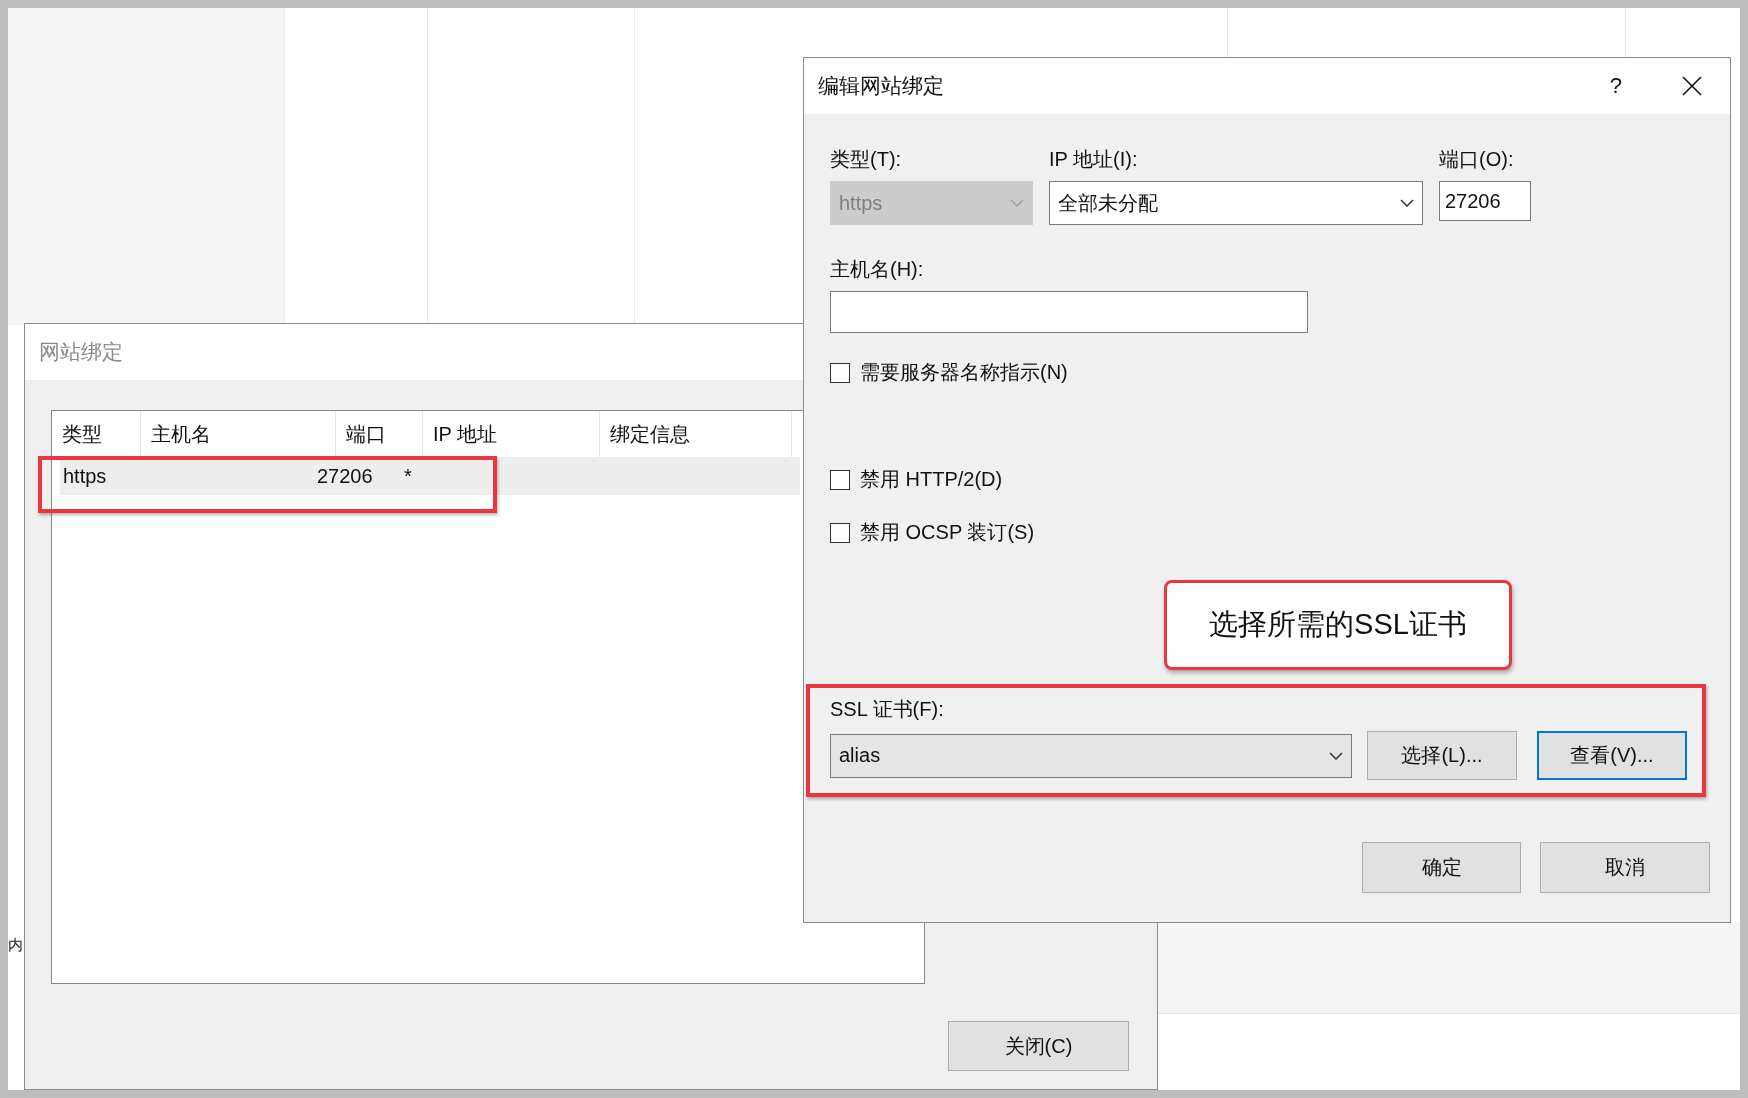 Image resolution: width=1748 pixels, height=1098 pixels. I want to click on side-label: 内, so click(15, 945).